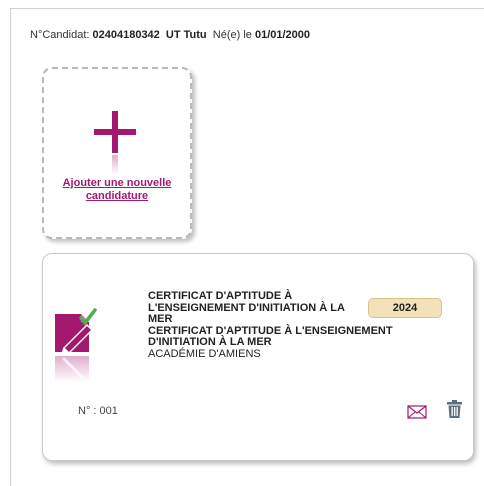 This screenshot has height=486, width=484. I want to click on candidature-academy: ACADÉMIE D'AMIENS, so click(204, 353).